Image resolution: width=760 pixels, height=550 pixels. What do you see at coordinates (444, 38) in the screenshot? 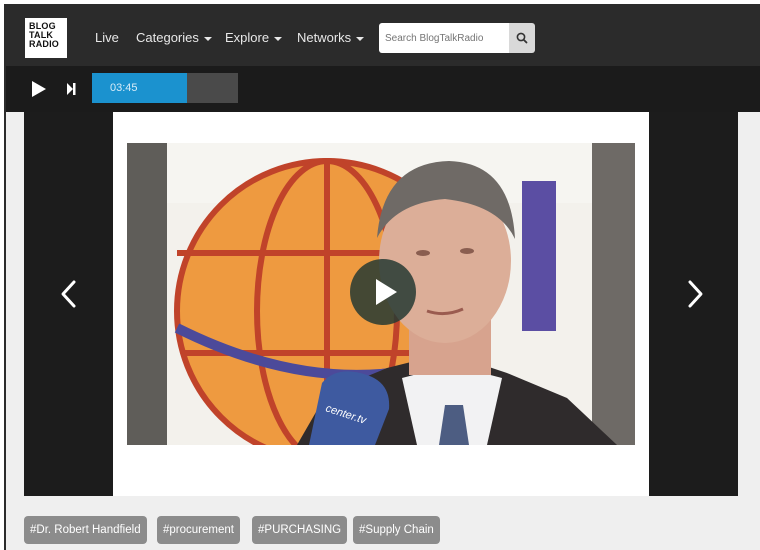
I see `search-input` at bounding box center [444, 38].